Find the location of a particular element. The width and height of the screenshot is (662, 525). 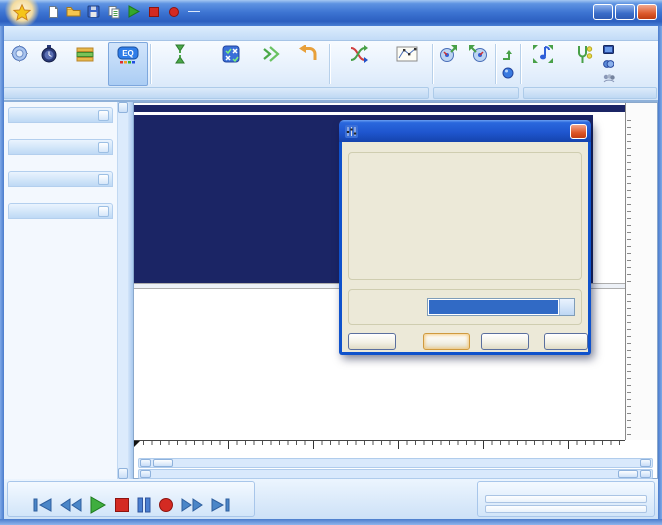

selection-info-panel is located at coordinates (366, 499).